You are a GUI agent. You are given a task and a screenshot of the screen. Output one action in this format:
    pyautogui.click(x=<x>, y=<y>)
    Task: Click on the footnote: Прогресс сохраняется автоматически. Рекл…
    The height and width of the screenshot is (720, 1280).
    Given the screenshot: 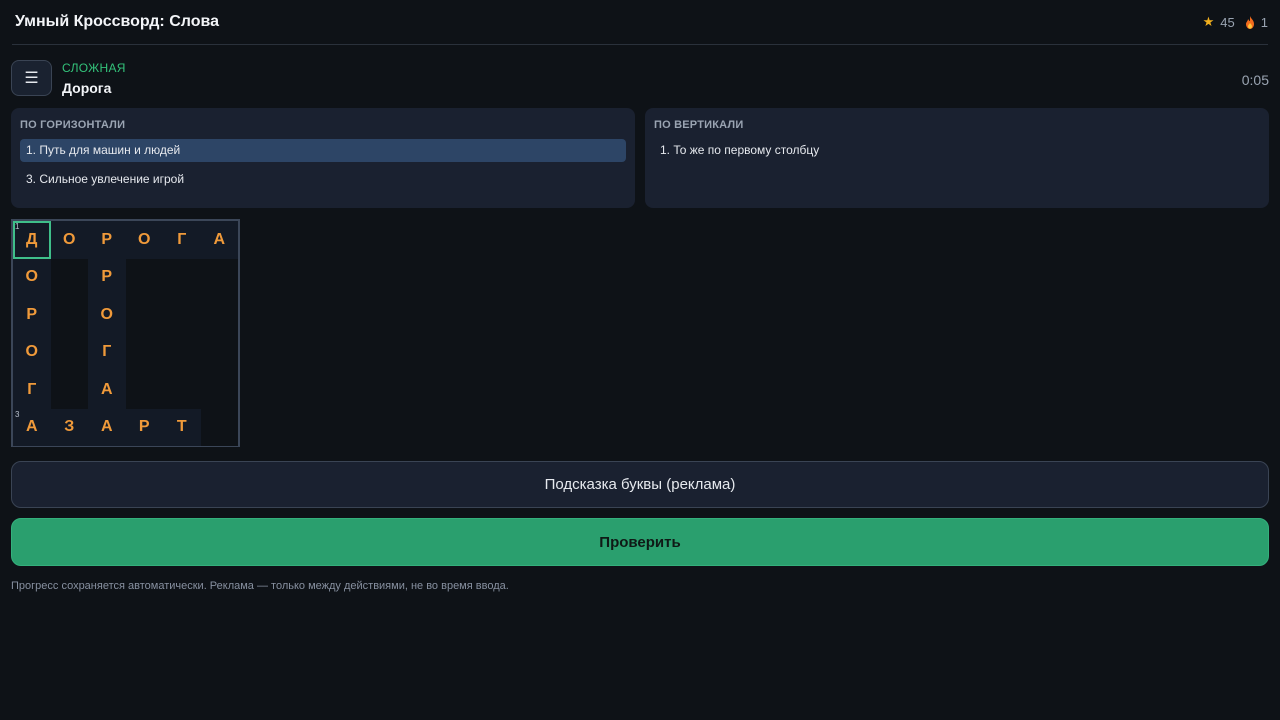 What is the action you would take?
    pyautogui.click(x=260, y=586)
    